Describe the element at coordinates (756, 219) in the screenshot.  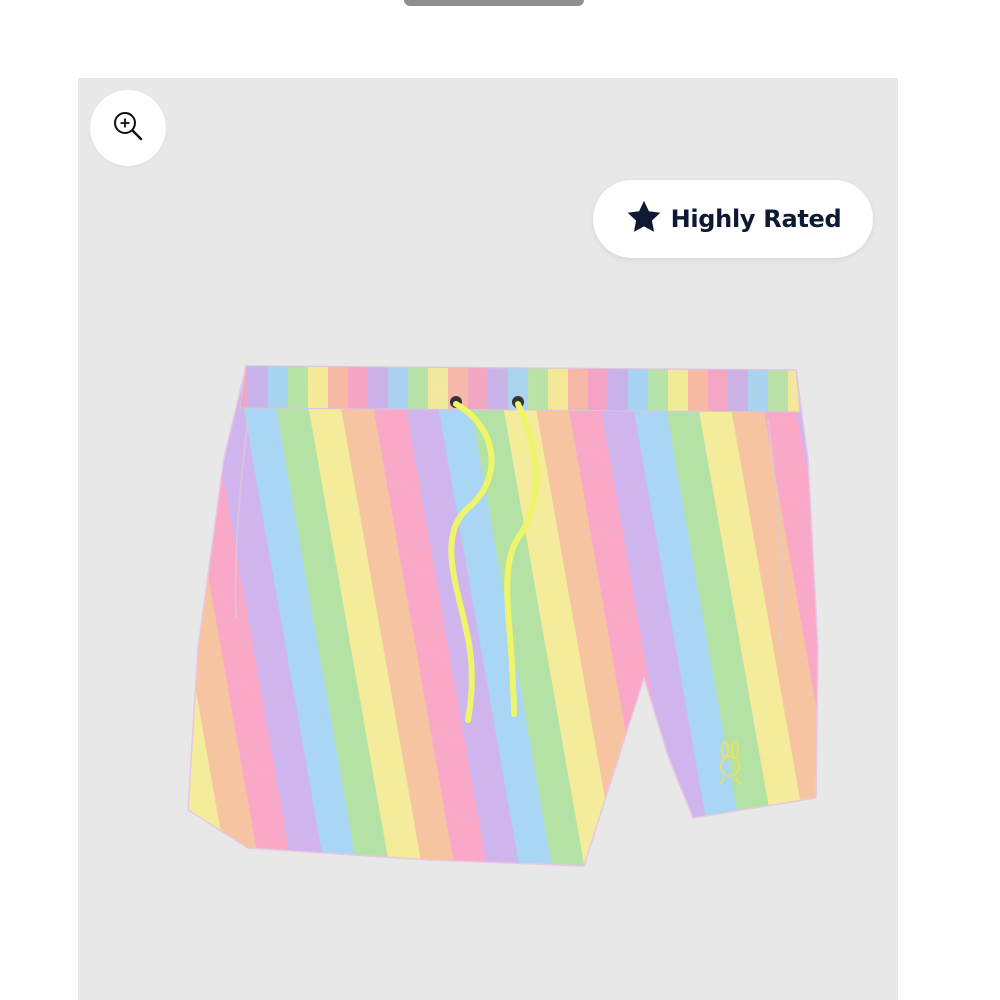
I see `badge-label: Highly Rated` at that location.